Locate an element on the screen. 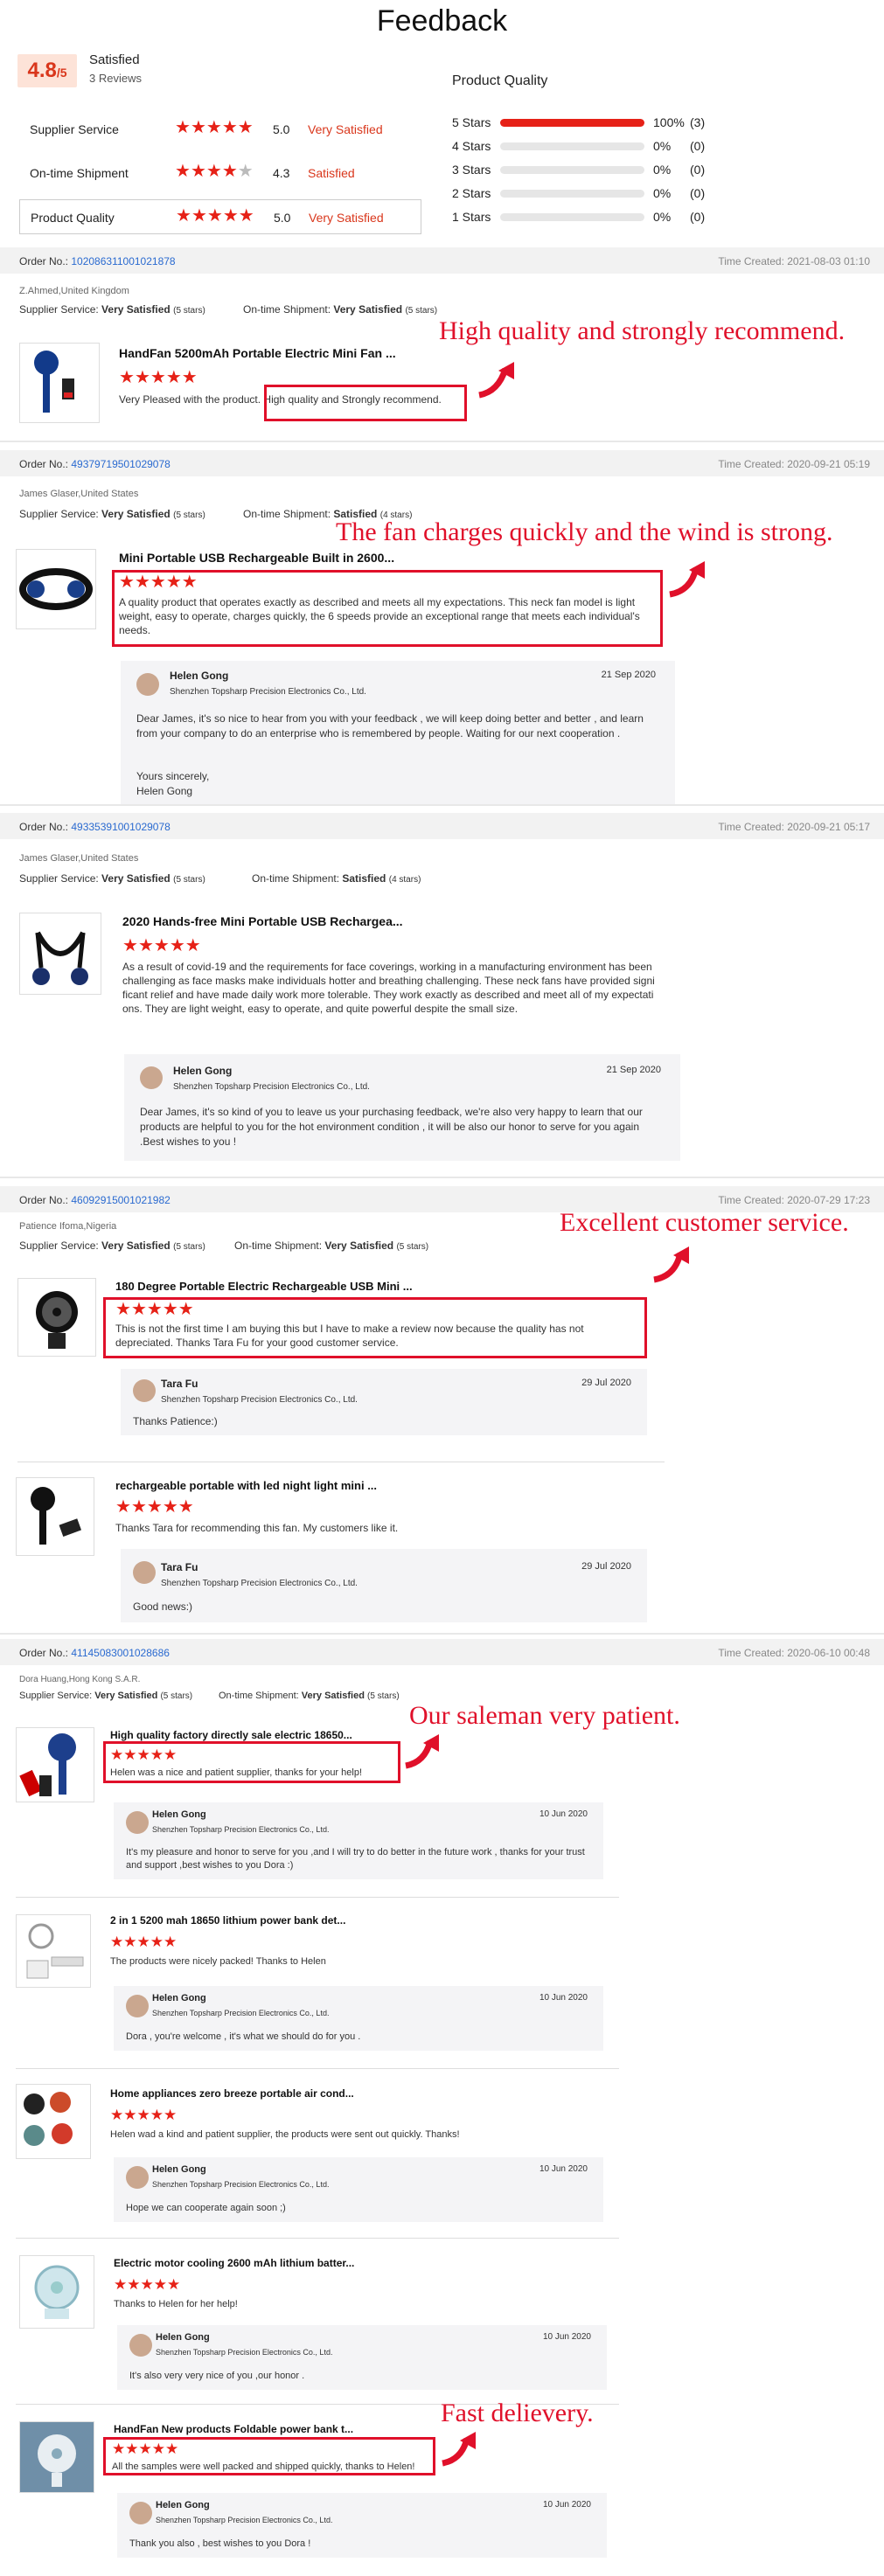  value: Satisfied is located at coordinates (364, 879).